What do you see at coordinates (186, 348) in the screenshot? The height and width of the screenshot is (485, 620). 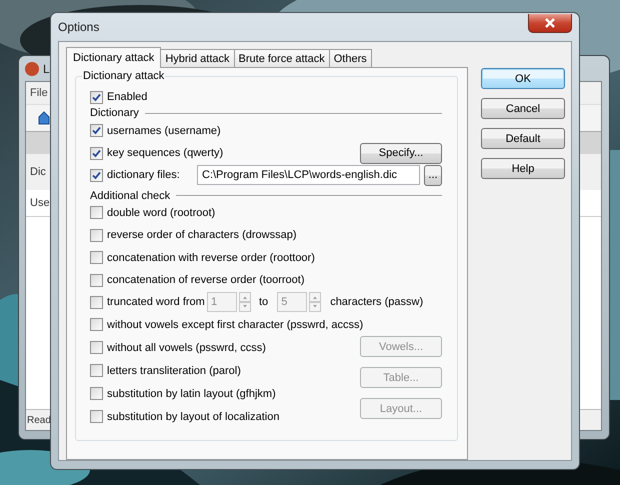 I see `checkbox-label: without all vowels (psswrd, ccss)` at bounding box center [186, 348].